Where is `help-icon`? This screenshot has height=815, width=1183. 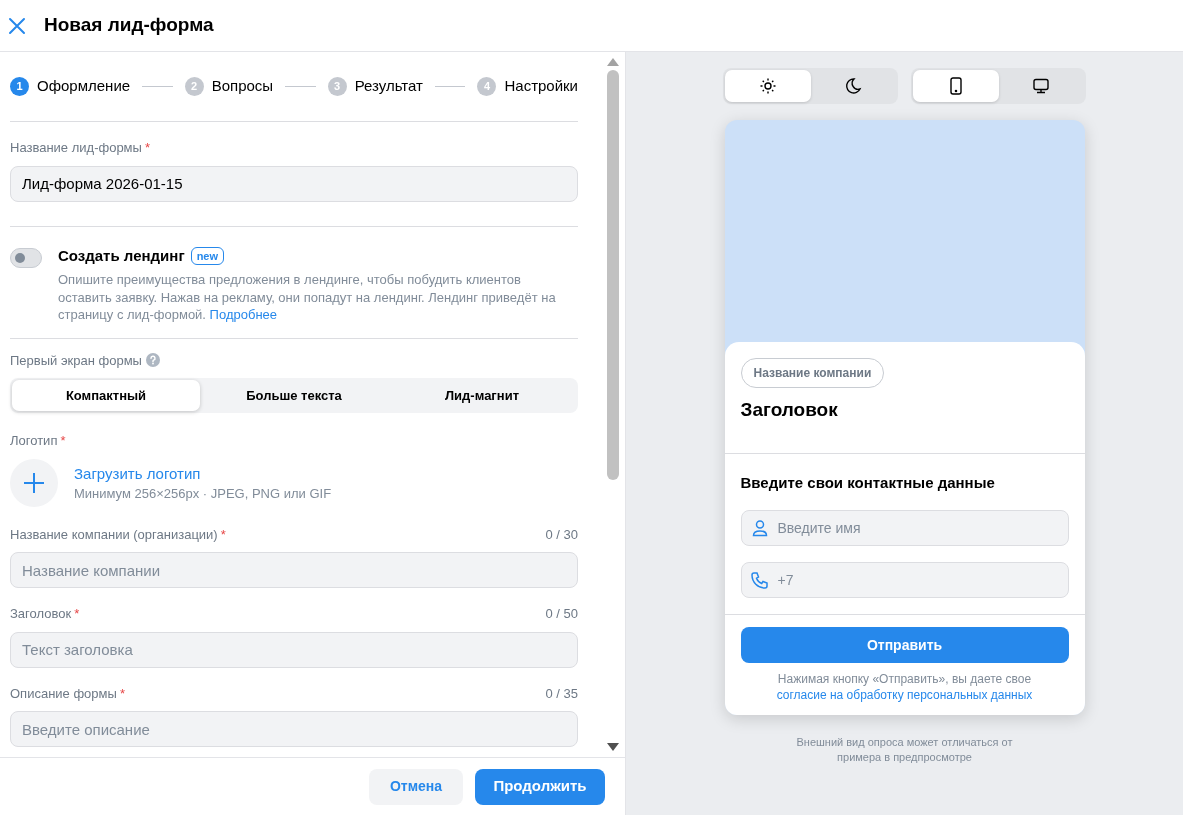
help-icon is located at coordinates (152, 360).